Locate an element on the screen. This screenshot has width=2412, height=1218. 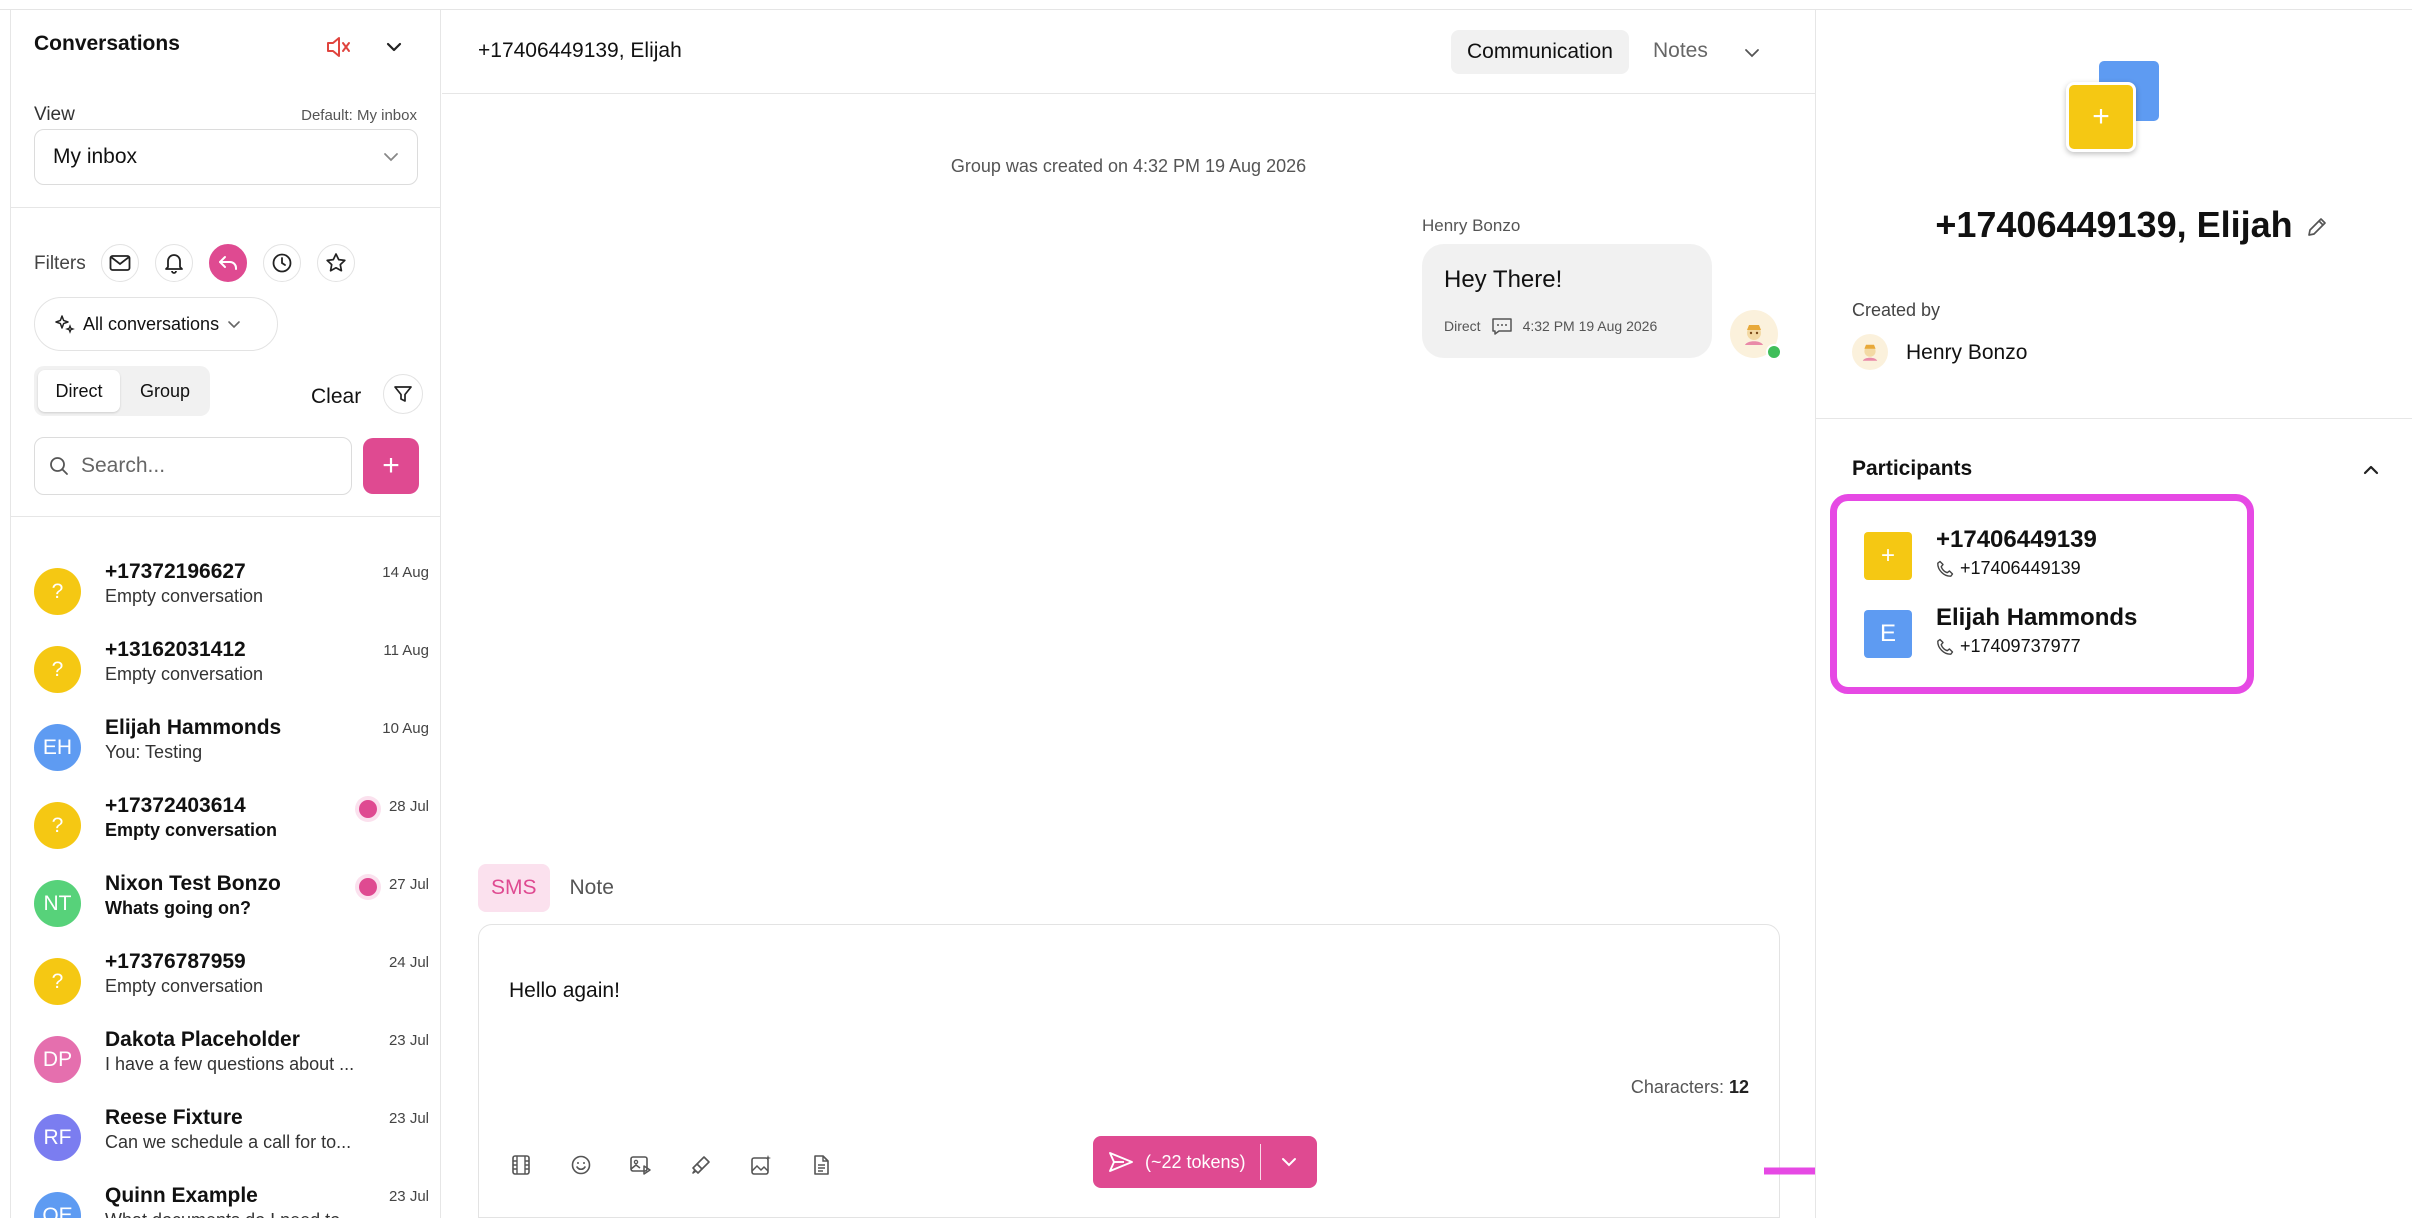
conversation-preview: Empty conversation is located at coordinates (184, 674).